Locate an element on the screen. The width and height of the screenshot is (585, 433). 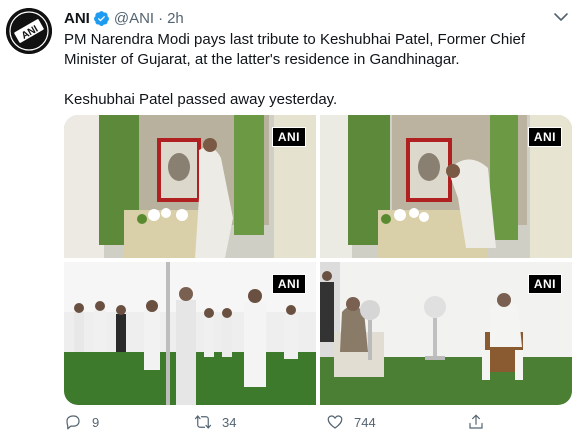
photo-4-watermark: ANI is located at coordinates (544, 284).